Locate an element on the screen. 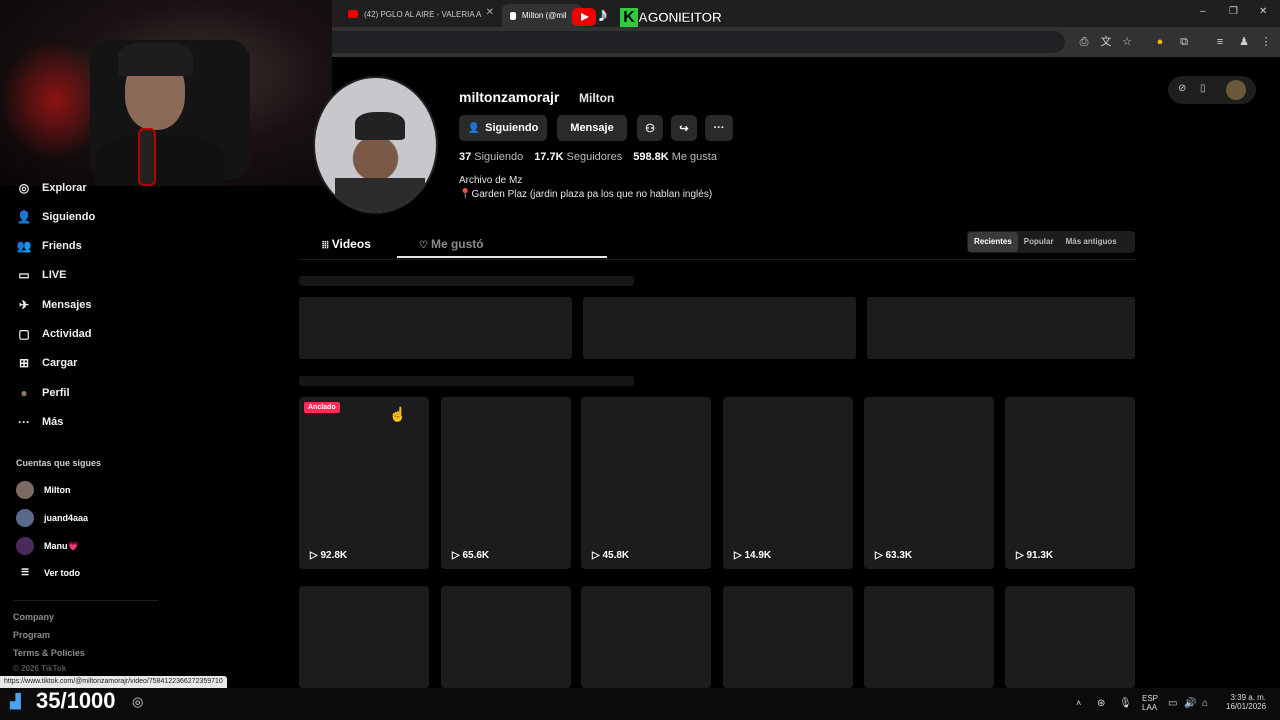  video-card: ▷ 91.3K is located at coordinates (1070, 483).